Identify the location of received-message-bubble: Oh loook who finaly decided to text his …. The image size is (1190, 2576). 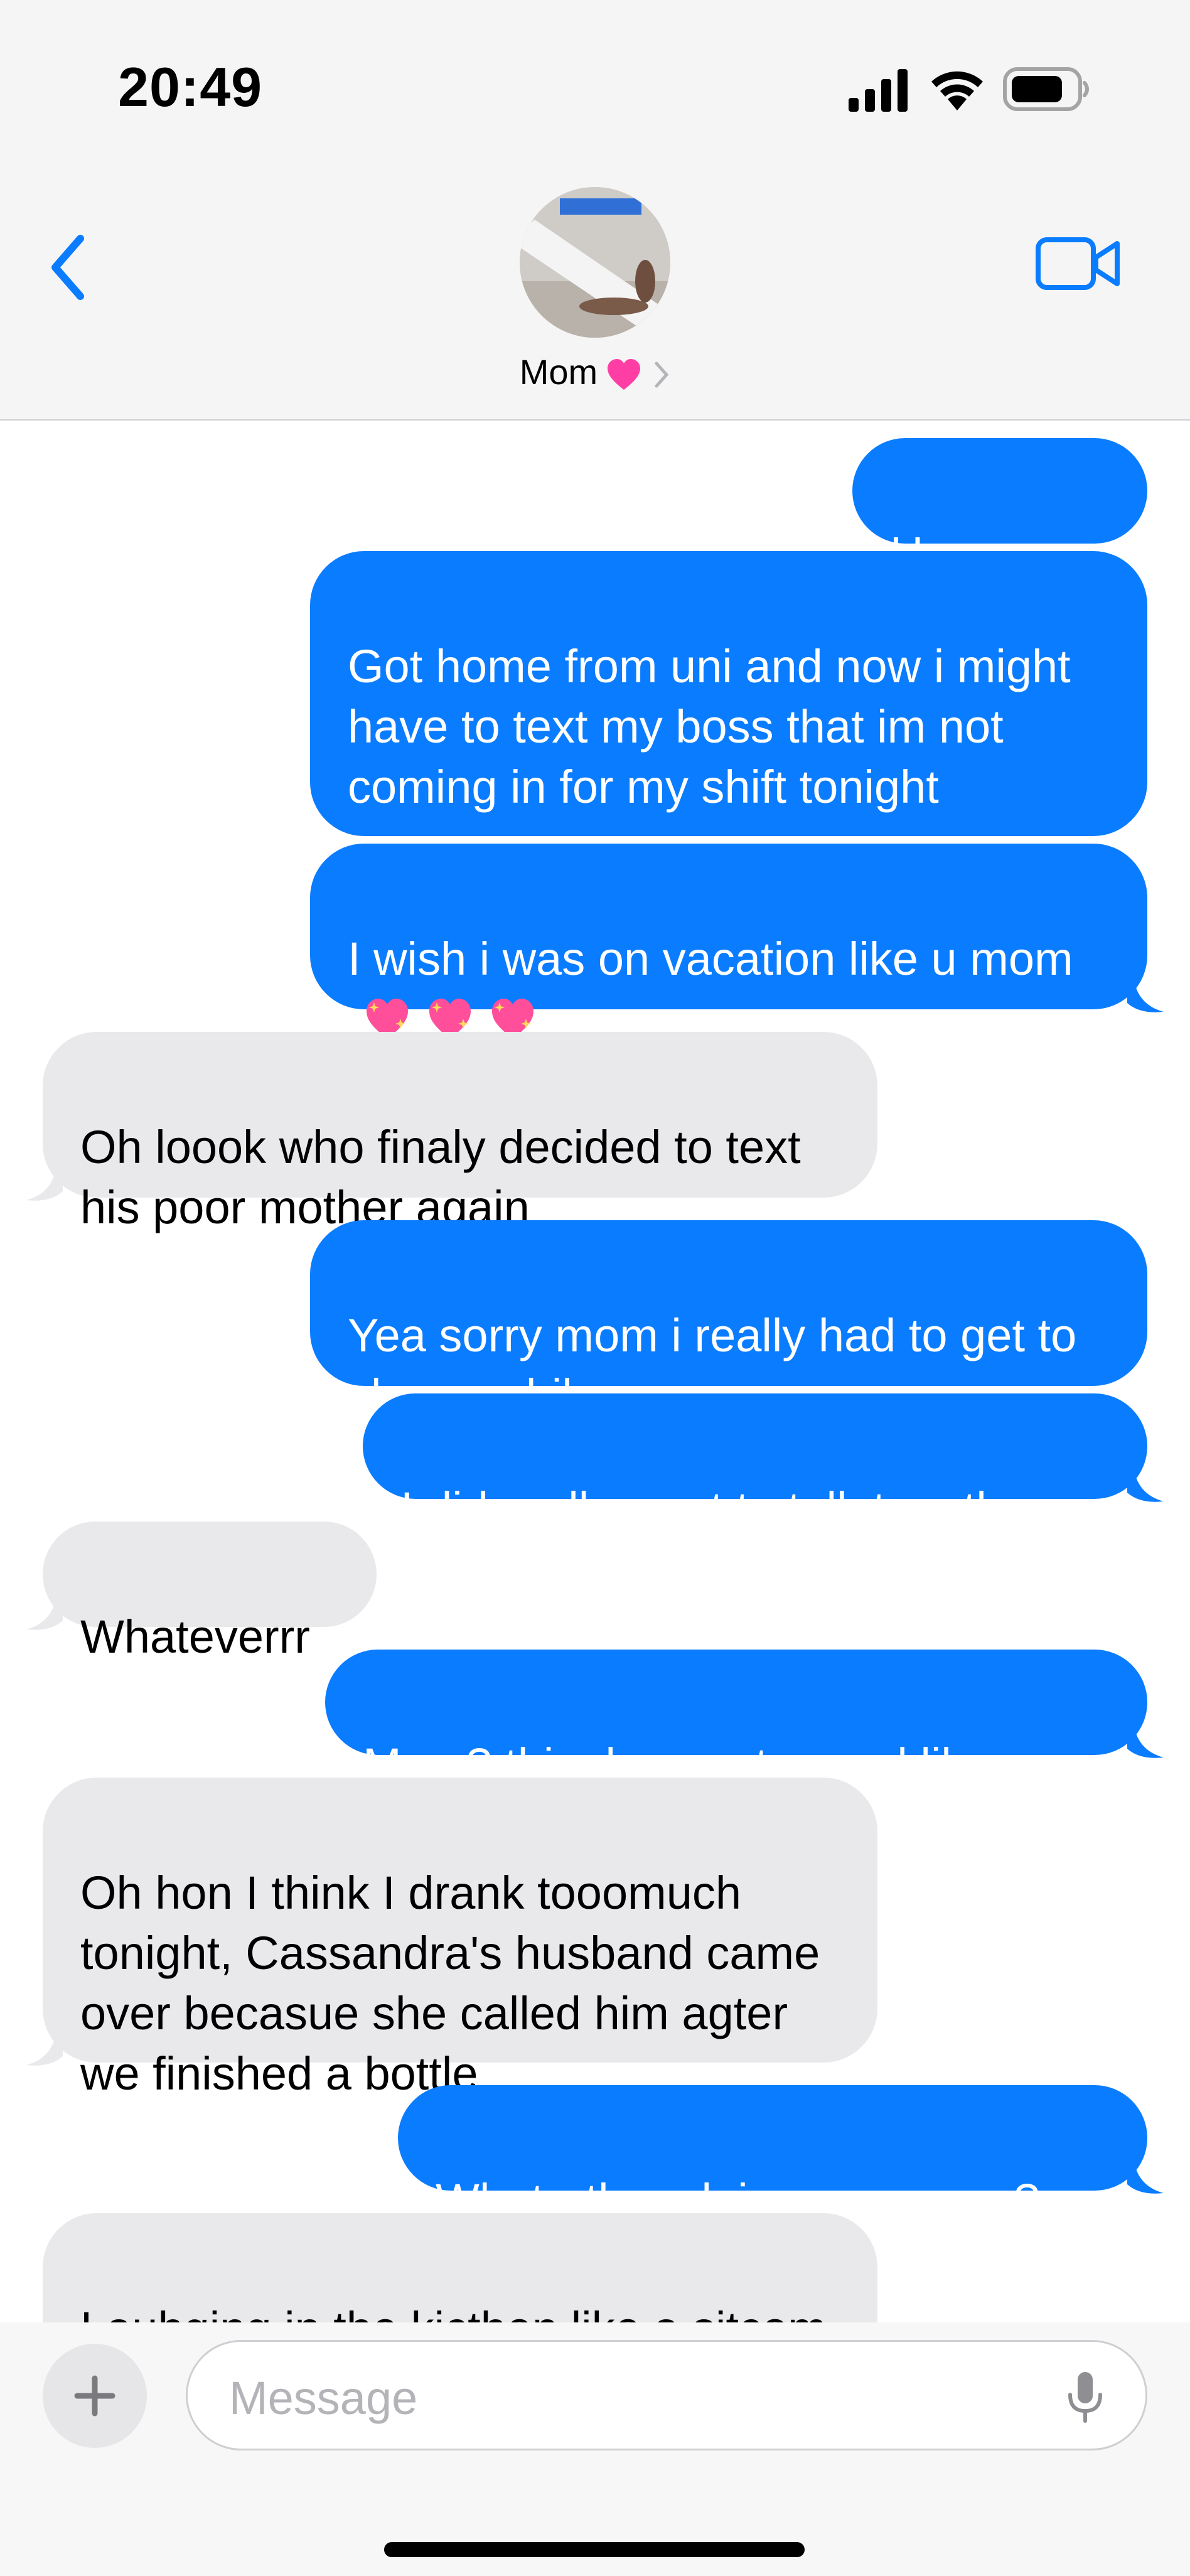
(460, 1132).